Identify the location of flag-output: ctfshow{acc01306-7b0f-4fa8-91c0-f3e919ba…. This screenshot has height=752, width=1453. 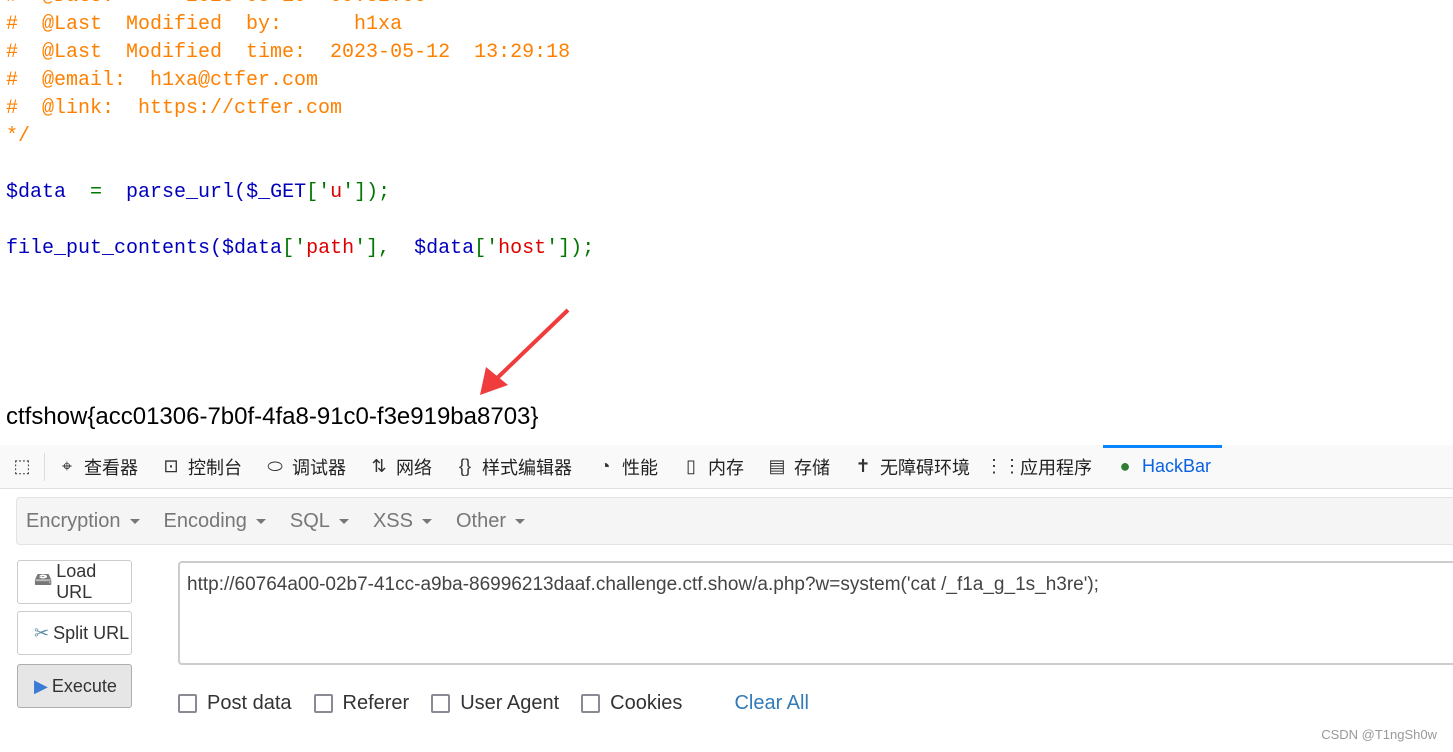
(272, 416).